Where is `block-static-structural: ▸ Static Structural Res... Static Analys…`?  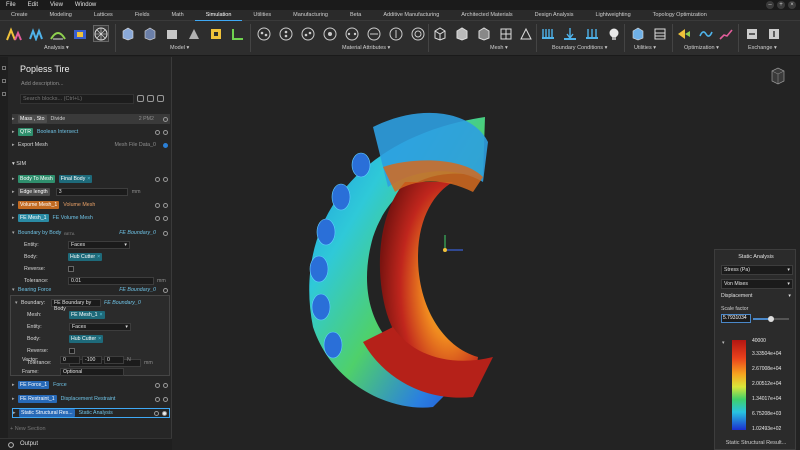 block-static-structural: ▸ Static Structural Res... Static Analys… is located at coordinates (91, 413).